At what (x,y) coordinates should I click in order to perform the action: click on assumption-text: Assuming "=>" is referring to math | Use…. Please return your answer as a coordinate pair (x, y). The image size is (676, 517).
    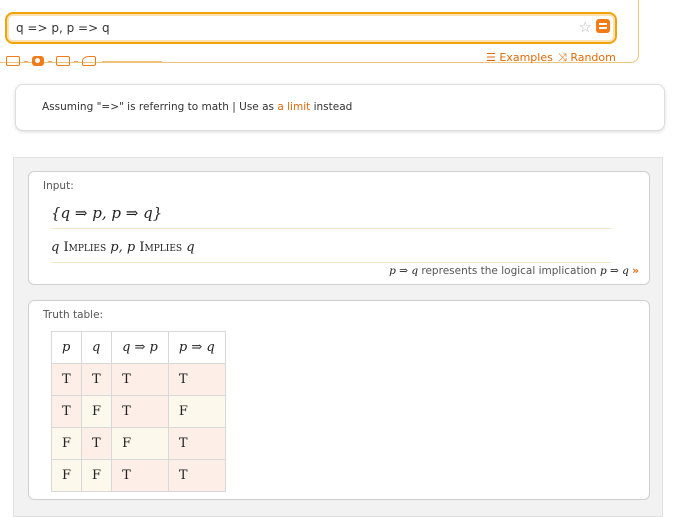
    Looking at the image, I should click on (197, 107).